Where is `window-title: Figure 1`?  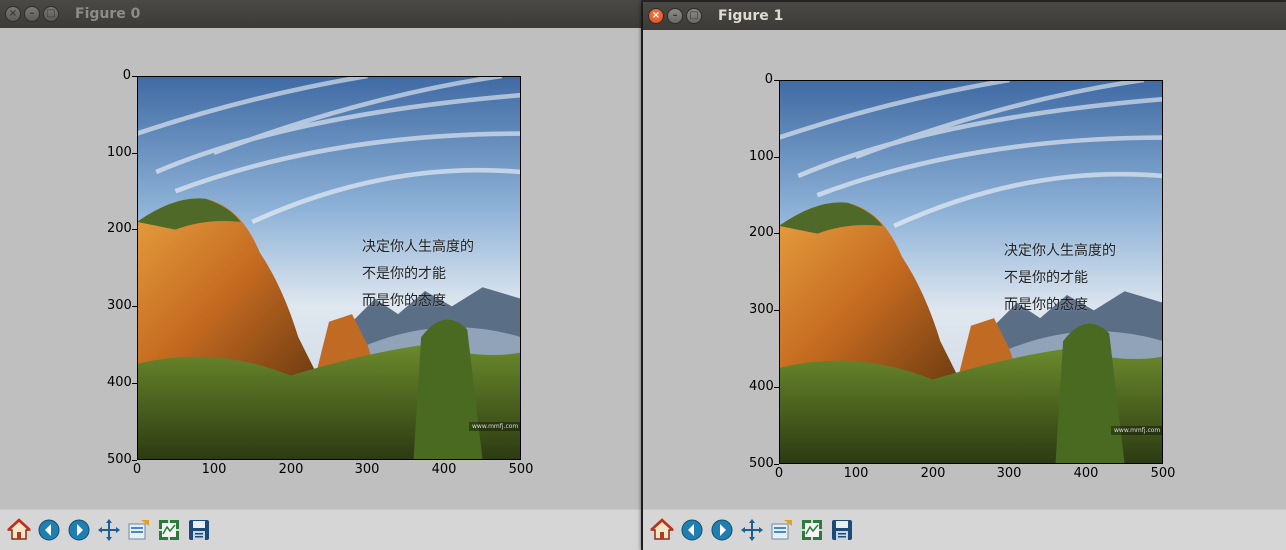
window-title: Figure 1 is located at coordinates (751, 16).